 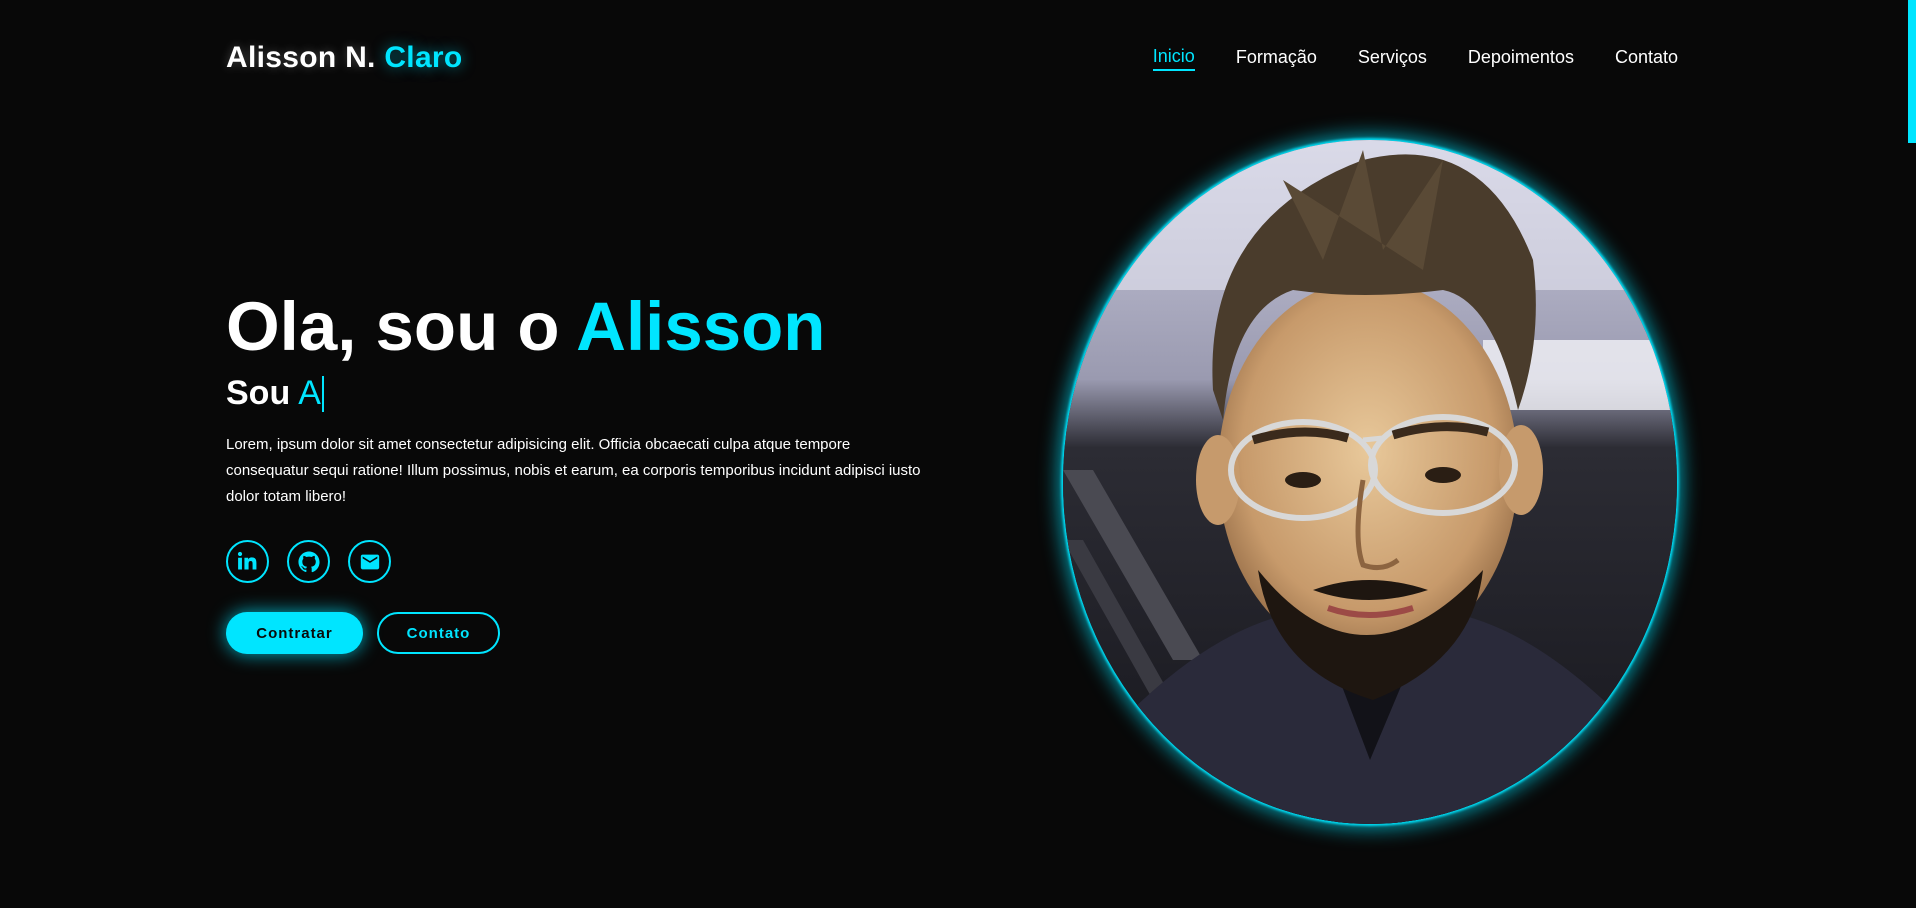 I want to click on typed-text: A, so click(x=309, y=393).